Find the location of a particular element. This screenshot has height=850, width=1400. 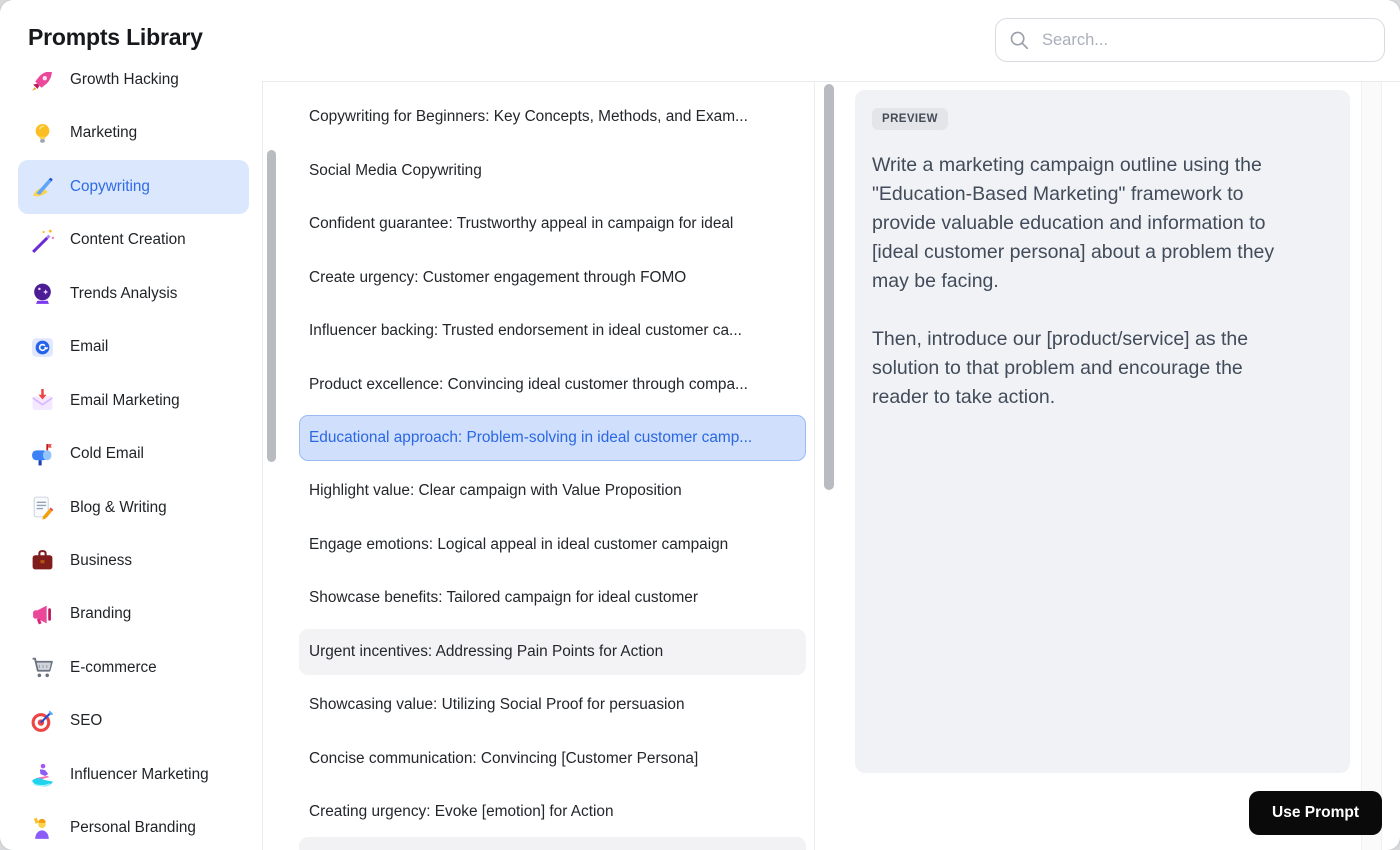

preview-scrollbar-track is located at coordinates (1371, 466).